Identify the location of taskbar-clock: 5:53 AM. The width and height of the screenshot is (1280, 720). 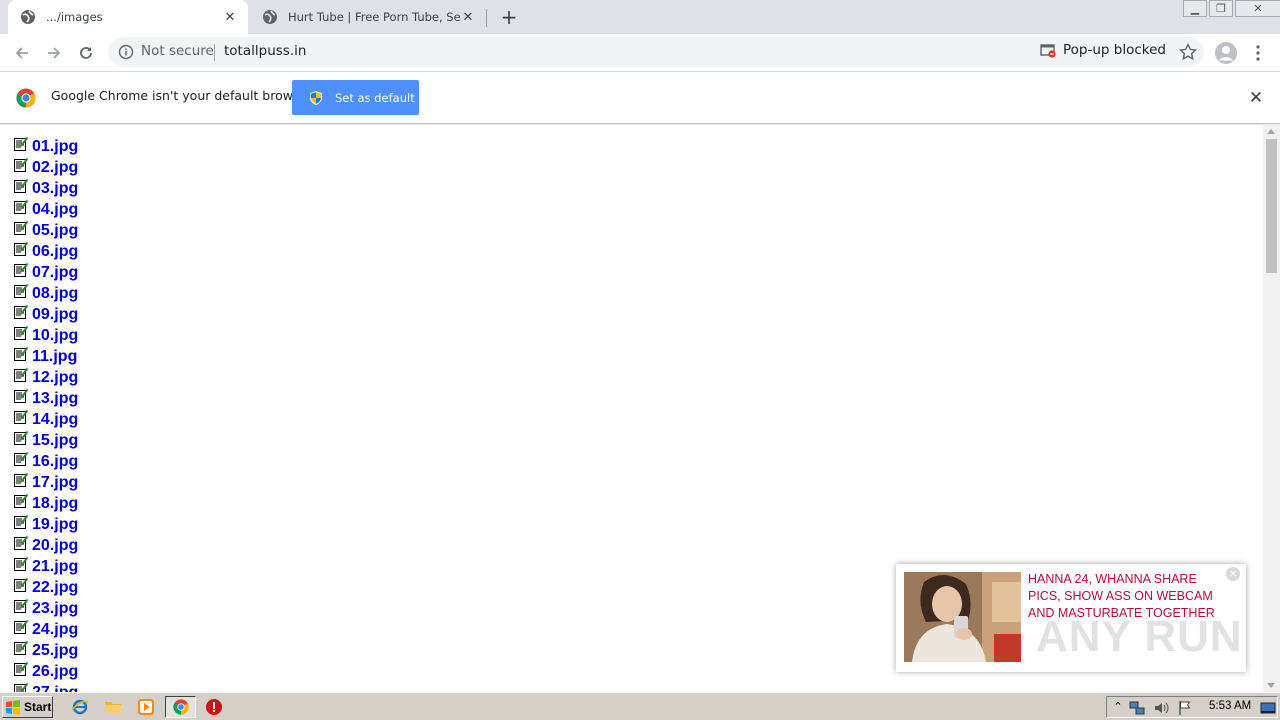
(1230, 706).